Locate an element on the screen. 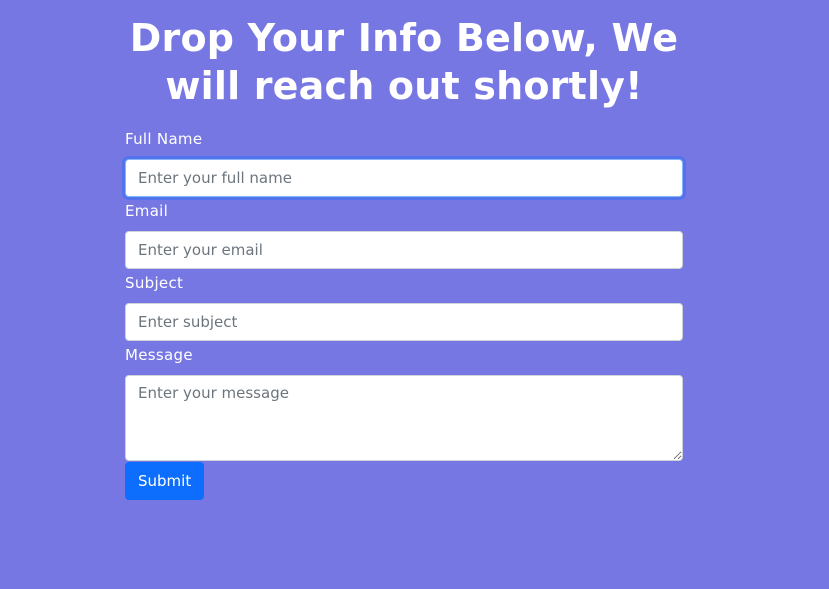 This screenshot has height=589, width=829. page-title-line-2: will reach out shortly! is located at coordinates (404, 86).